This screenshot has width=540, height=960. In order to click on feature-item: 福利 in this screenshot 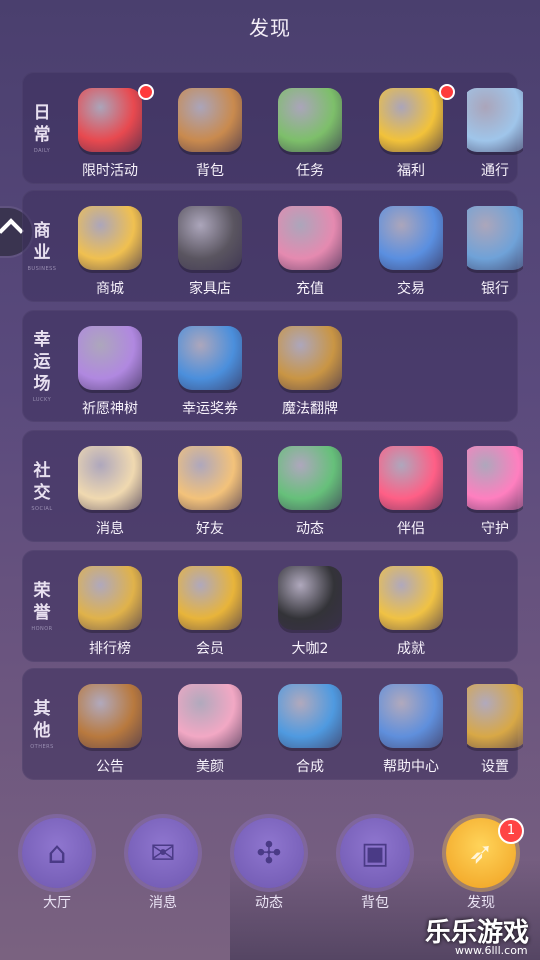, I will do `click(411, 128)`.